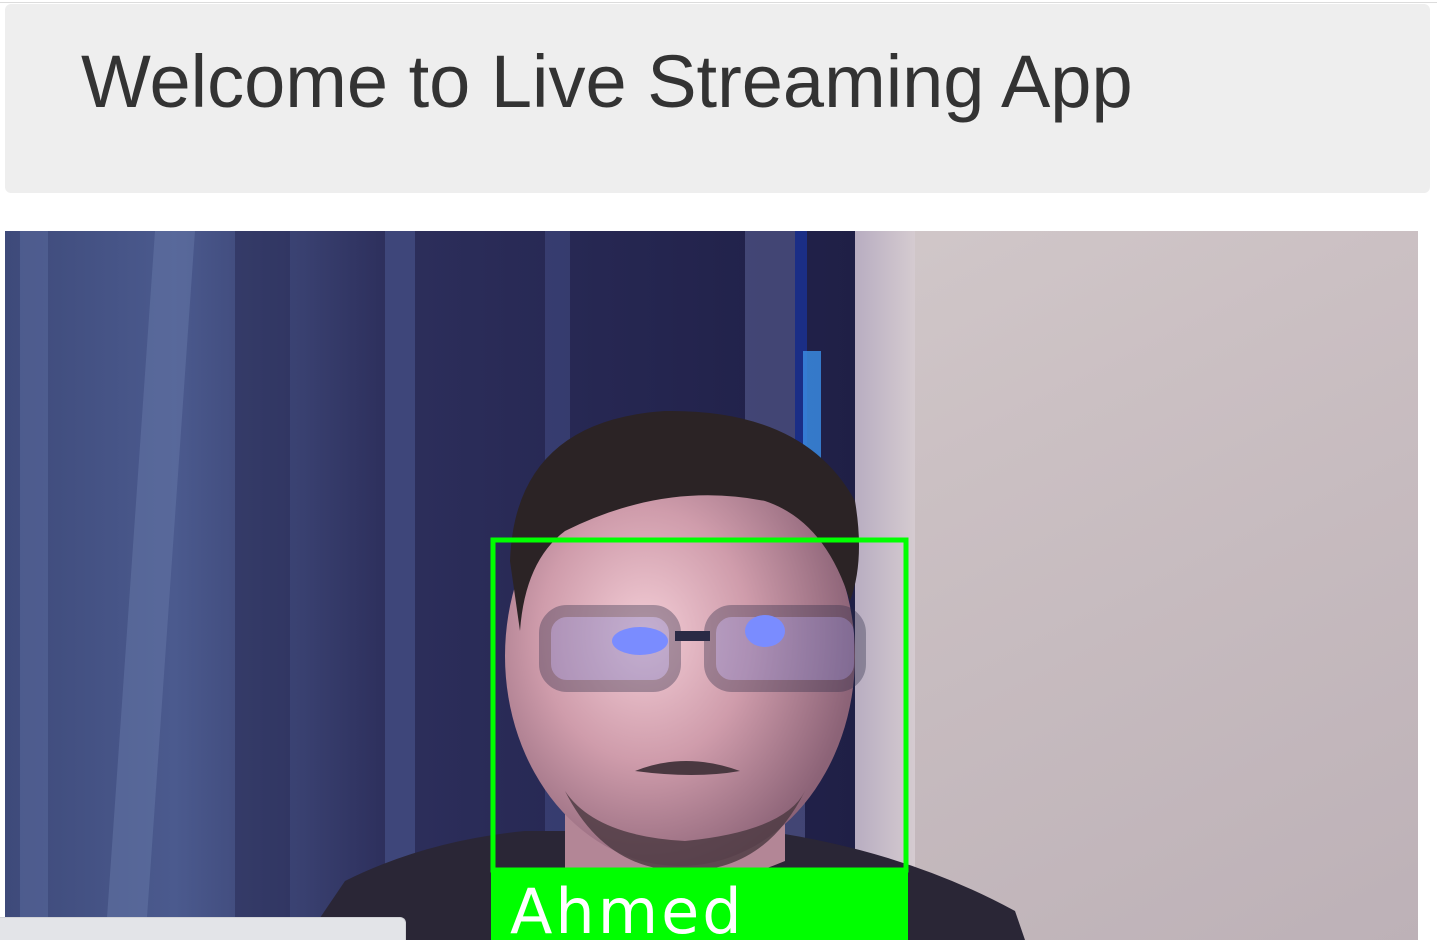 The width and height of the screenshot is (1437, 940). Describe the element at coordinates (718, 2) in the screenshot. I see `top-divider` at that location.